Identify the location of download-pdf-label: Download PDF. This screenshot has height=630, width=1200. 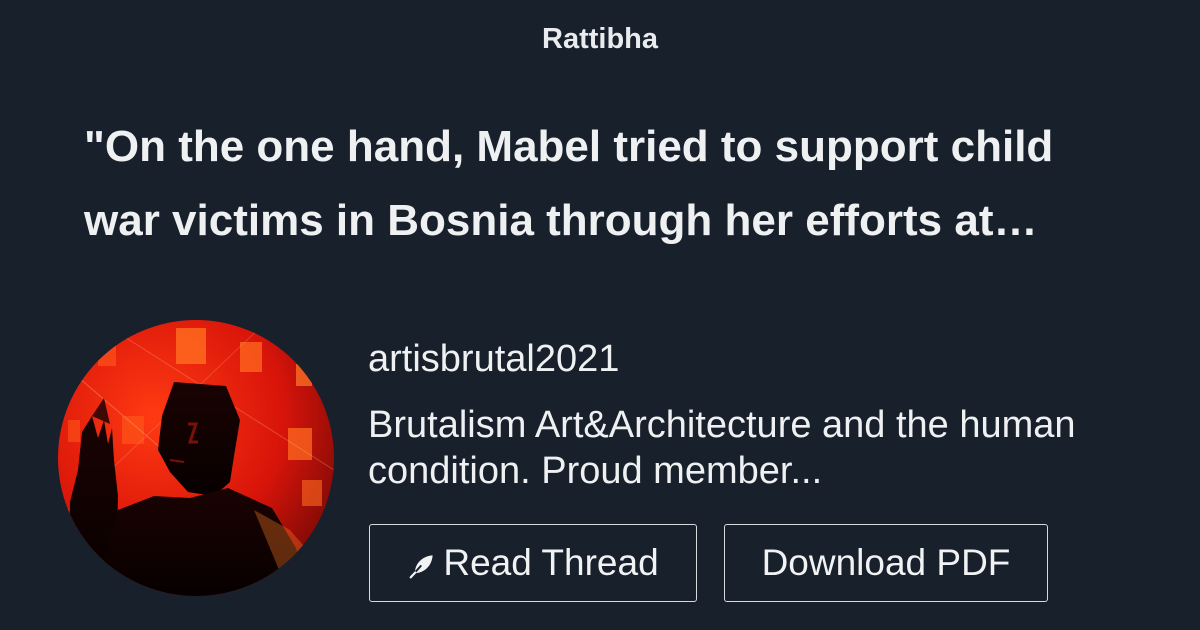
(886, 562).